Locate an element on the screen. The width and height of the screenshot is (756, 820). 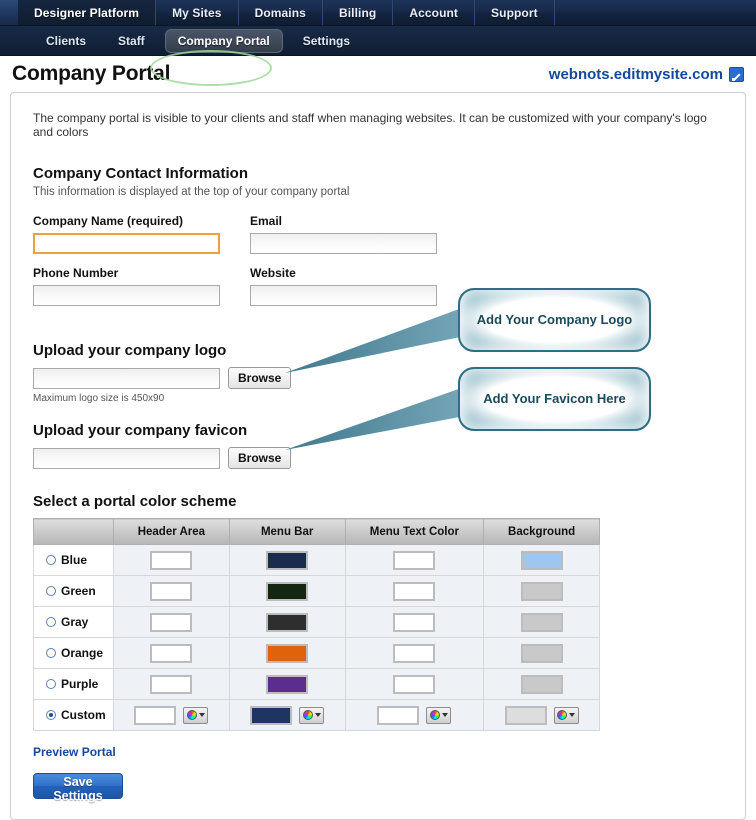
pencil-edit-icon is located at coordinates (736, 74).